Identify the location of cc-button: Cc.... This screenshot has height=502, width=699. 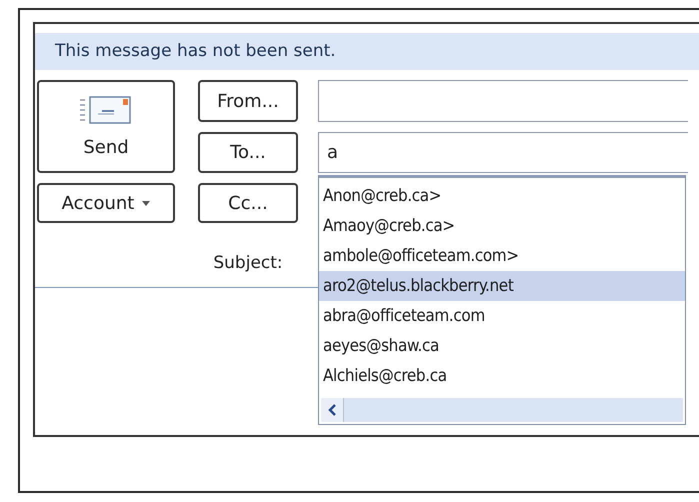
(248, 203).